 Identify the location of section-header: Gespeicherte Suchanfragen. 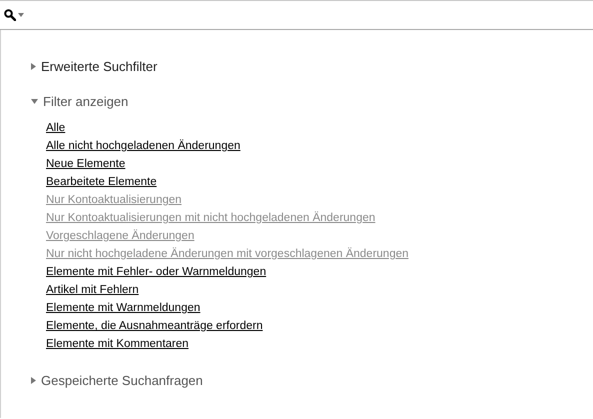
(117, 380).